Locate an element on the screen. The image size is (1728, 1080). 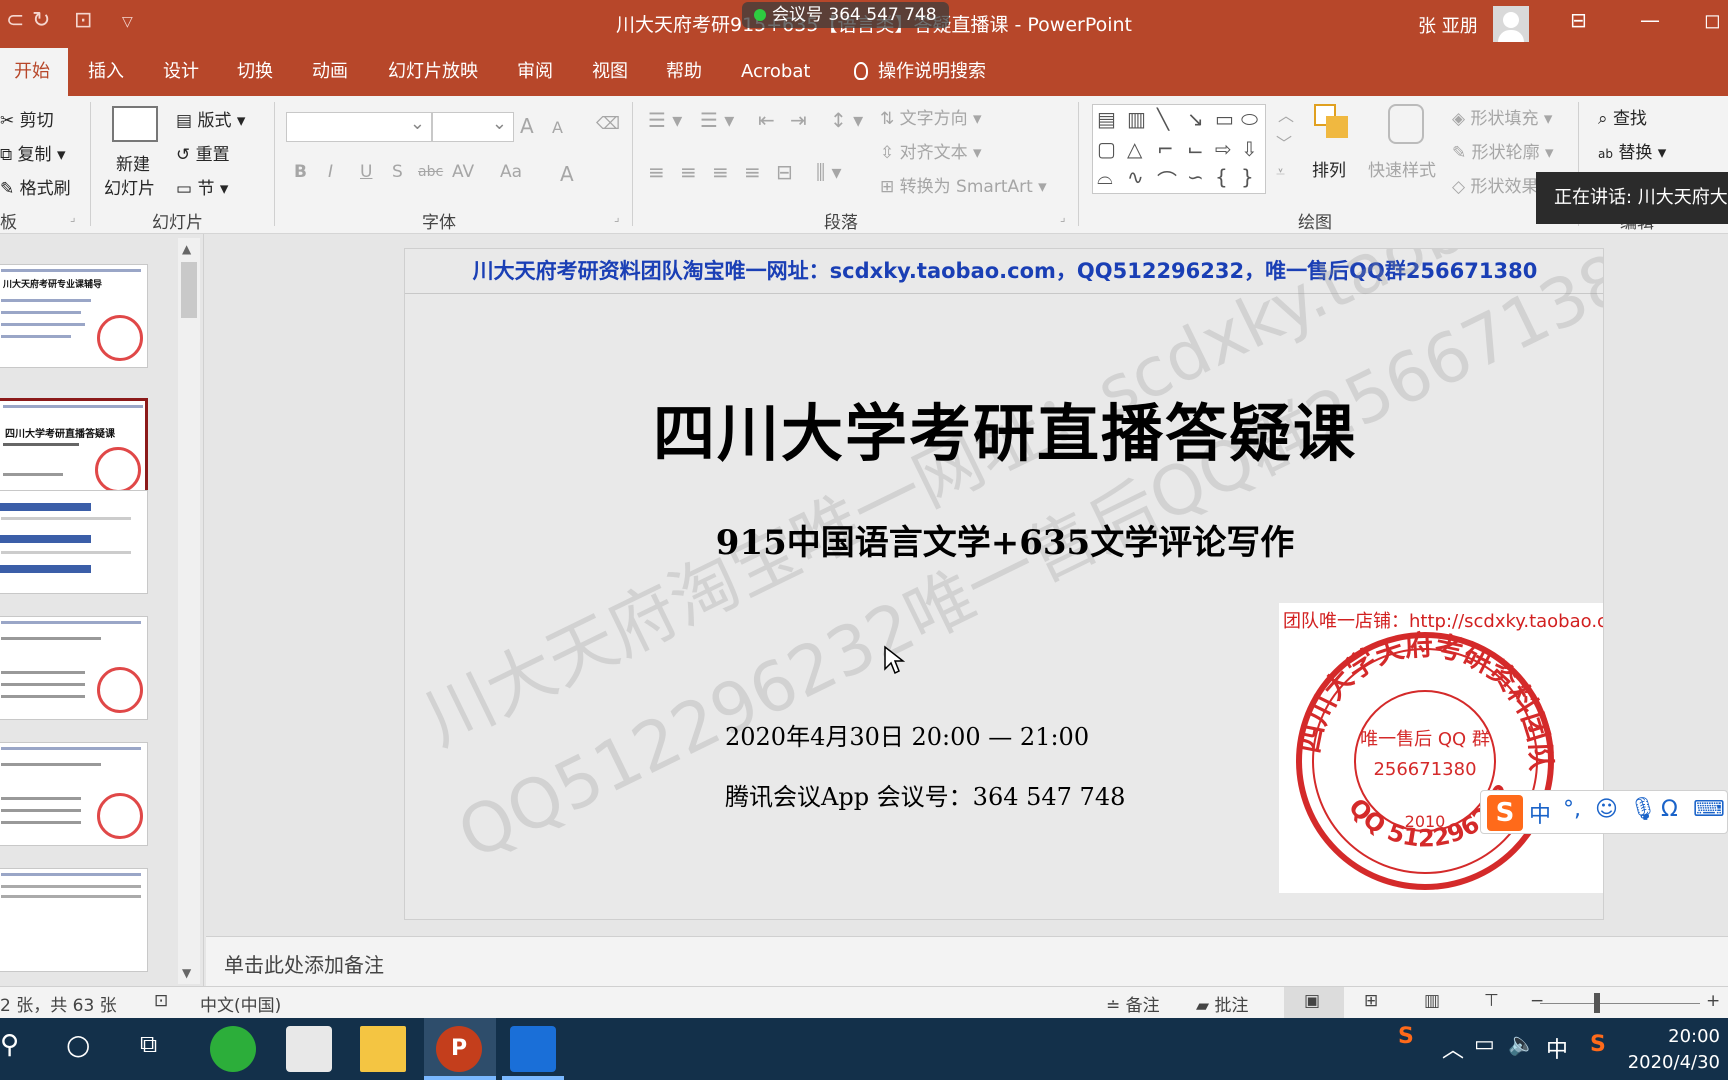
text-direction-button: ⇅ 文字方向 ▾ is located at coordinates (931, 116).